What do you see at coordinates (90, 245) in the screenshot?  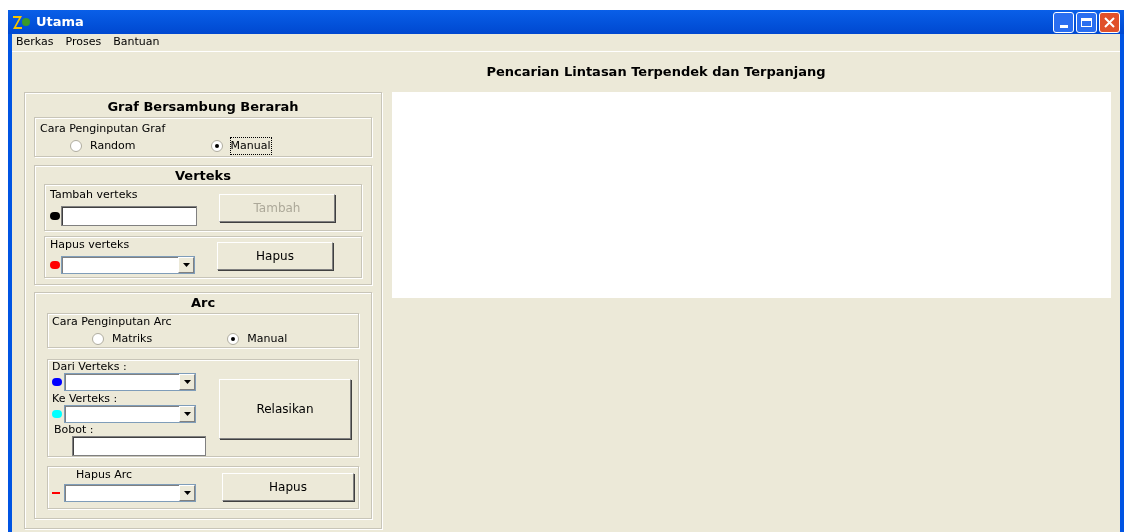 I see `group-label: Hapus verteks` at bounding box center [90, 245].